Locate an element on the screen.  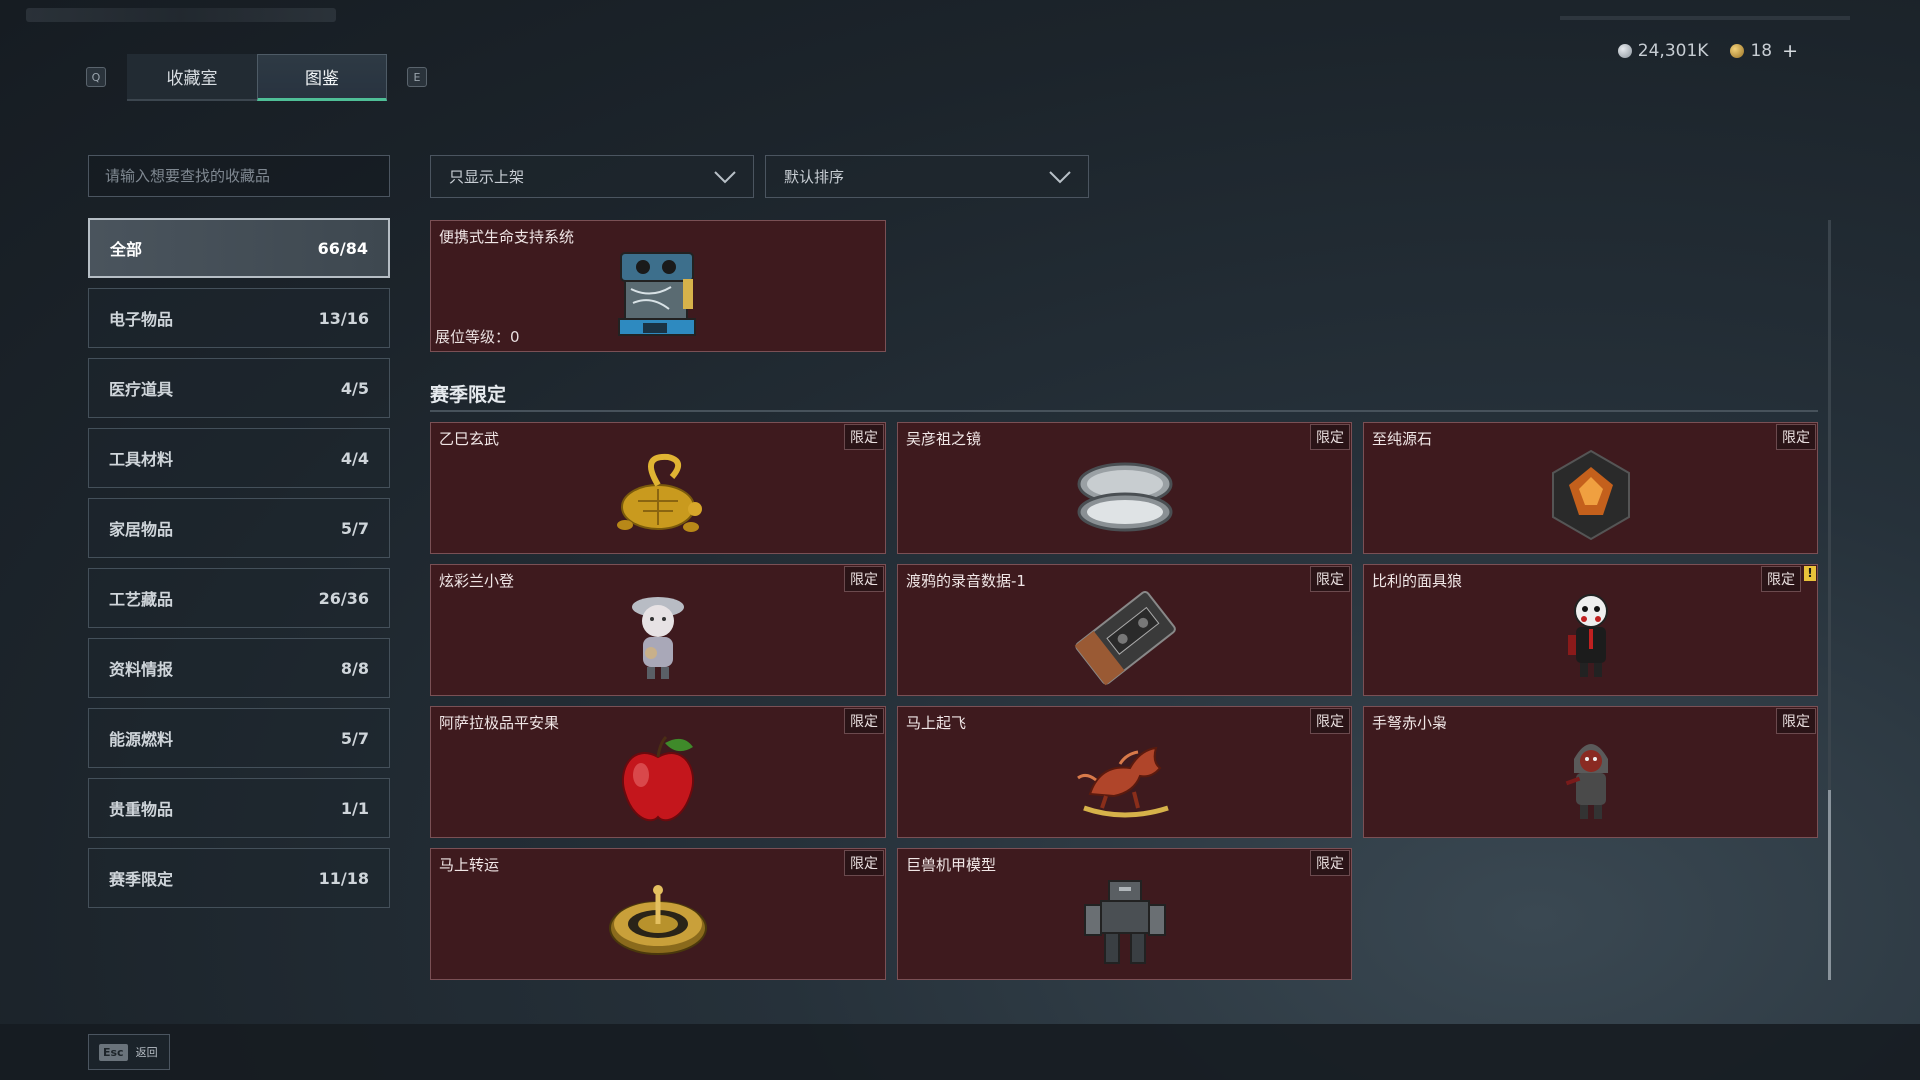
item-card: 巨兽机甲模型 限定 is located at coordinates (1124, 914).